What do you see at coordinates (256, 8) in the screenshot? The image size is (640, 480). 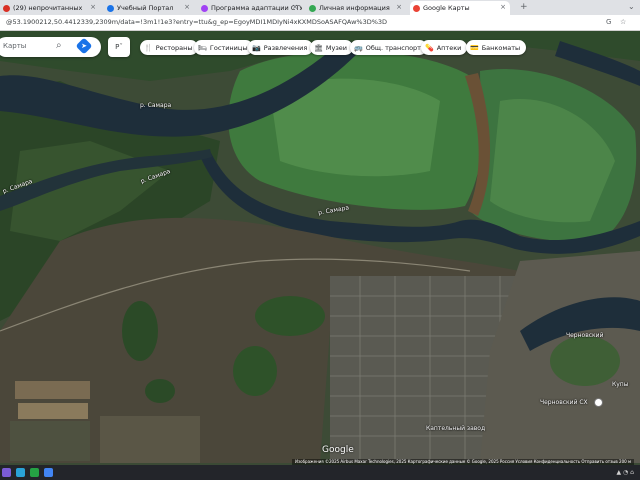 I see `tab-label: Программа адаптации СТУ` at bounding box center [256, 8].